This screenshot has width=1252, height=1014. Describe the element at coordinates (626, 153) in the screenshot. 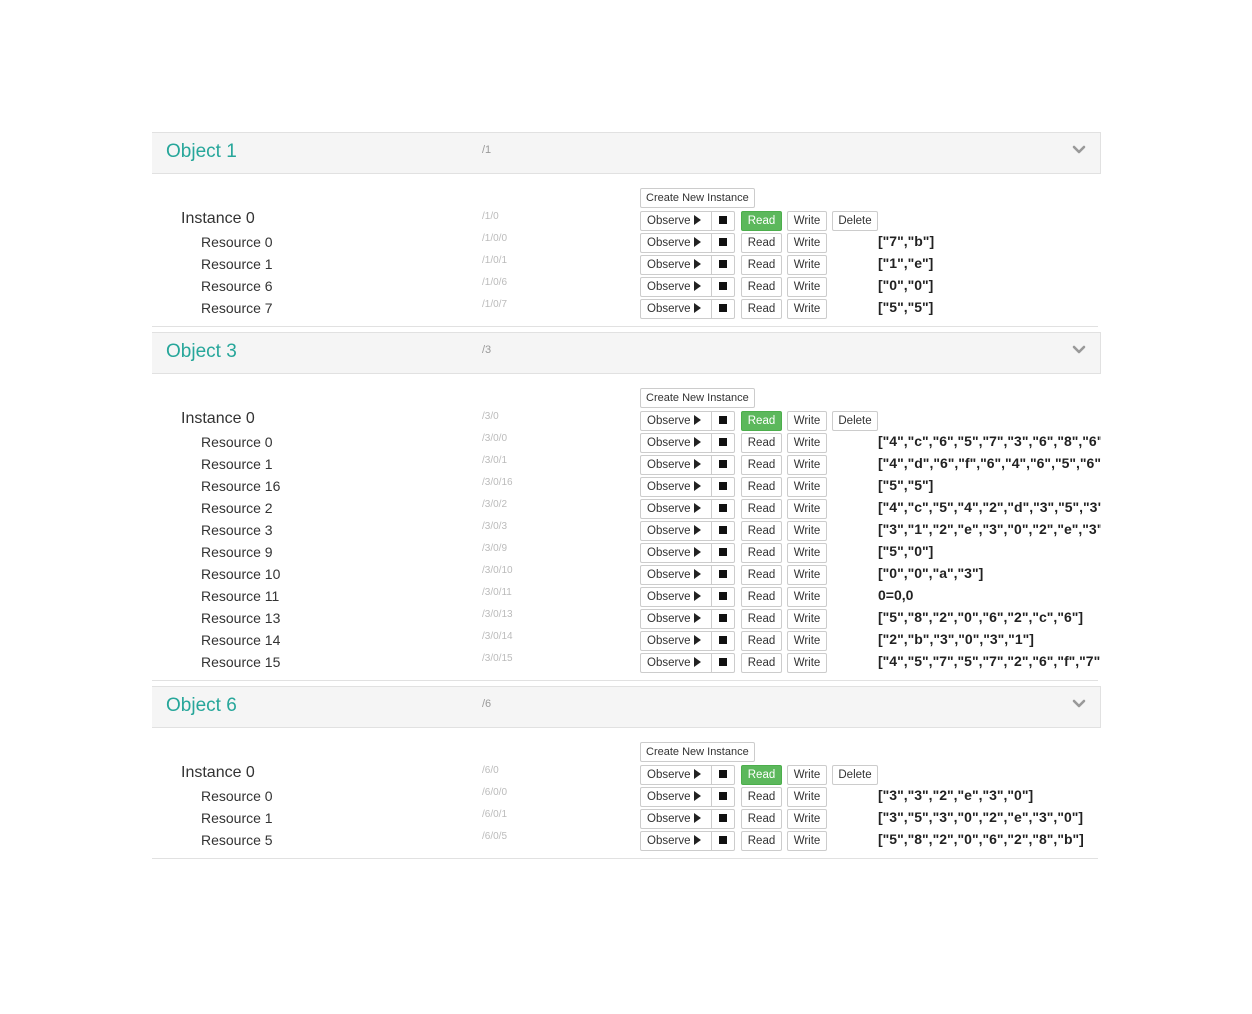

I see `object-header: Object 1/1` at that location.